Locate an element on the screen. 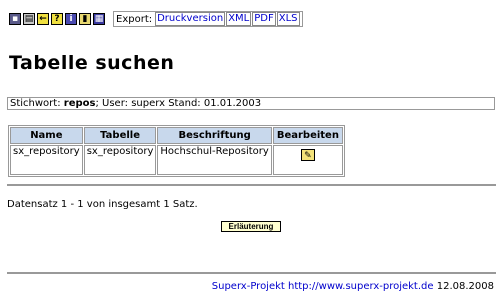 This screenshot has width=503, height=308. document-icon: ▮ is located at coordinates (85, 19).